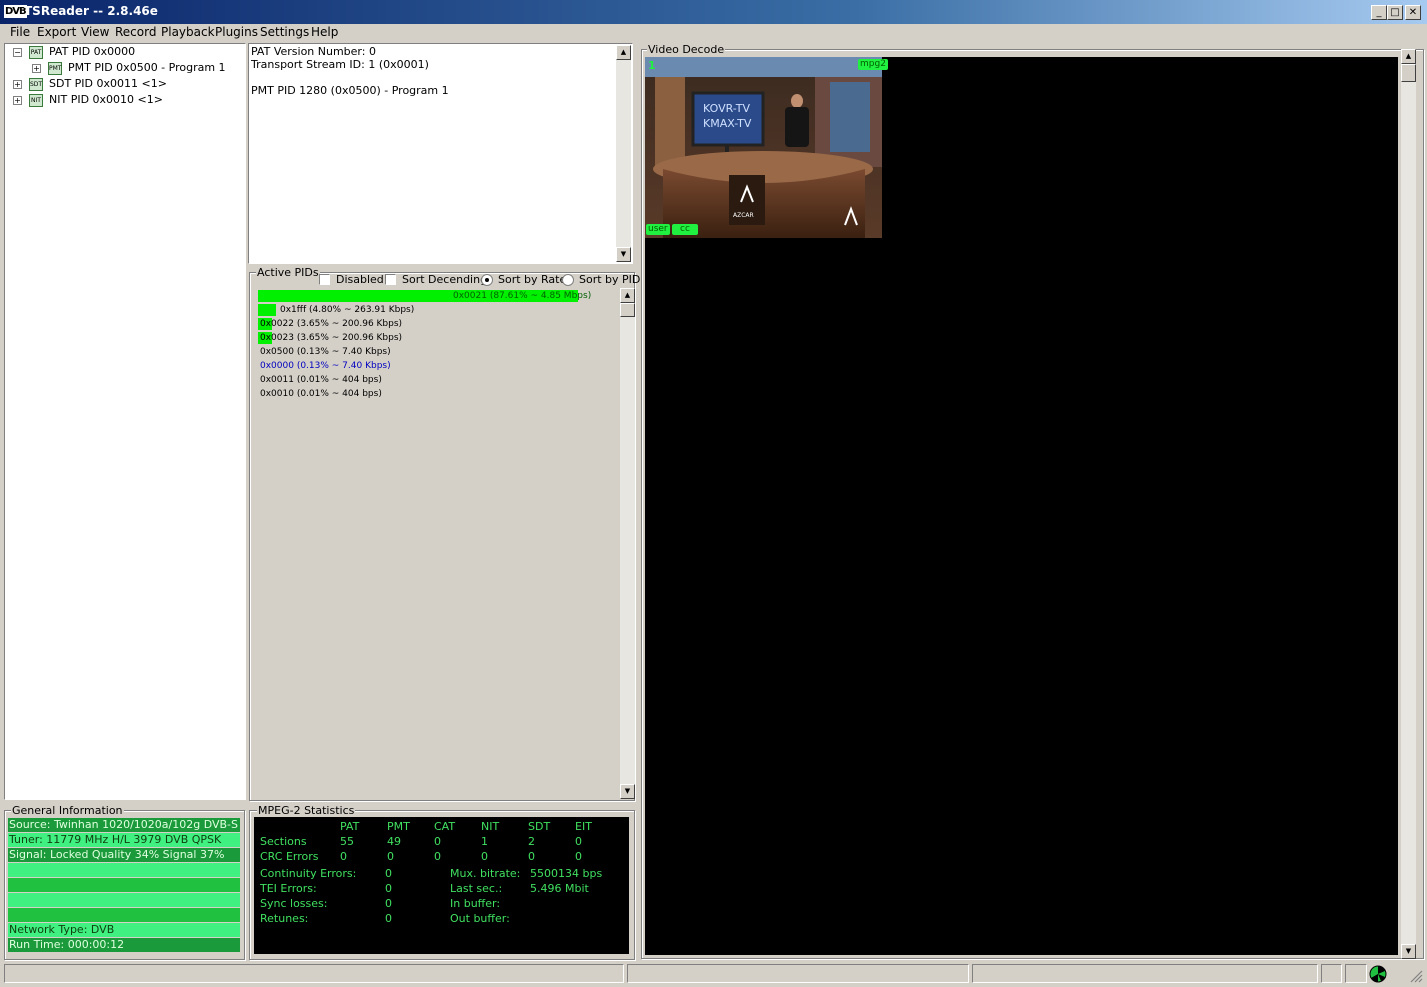  What do you see at coordinates (92, 51) in the screenshot?
I see `tree-item-pat: PAT PID 0x0000` at bounding box center [92, 51].